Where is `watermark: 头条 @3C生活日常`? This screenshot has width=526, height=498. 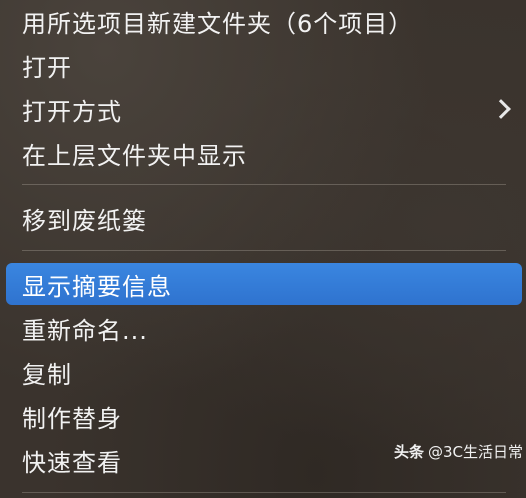 watermark: 头条 @3C生活日常 is located at coordinates (458, 451).